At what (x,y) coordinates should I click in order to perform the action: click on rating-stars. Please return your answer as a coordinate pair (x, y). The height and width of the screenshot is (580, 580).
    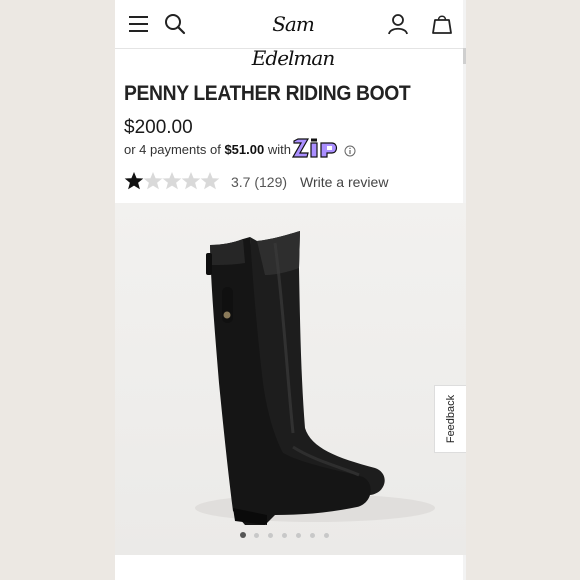
    Looking at the image, I should click on (172, 181).